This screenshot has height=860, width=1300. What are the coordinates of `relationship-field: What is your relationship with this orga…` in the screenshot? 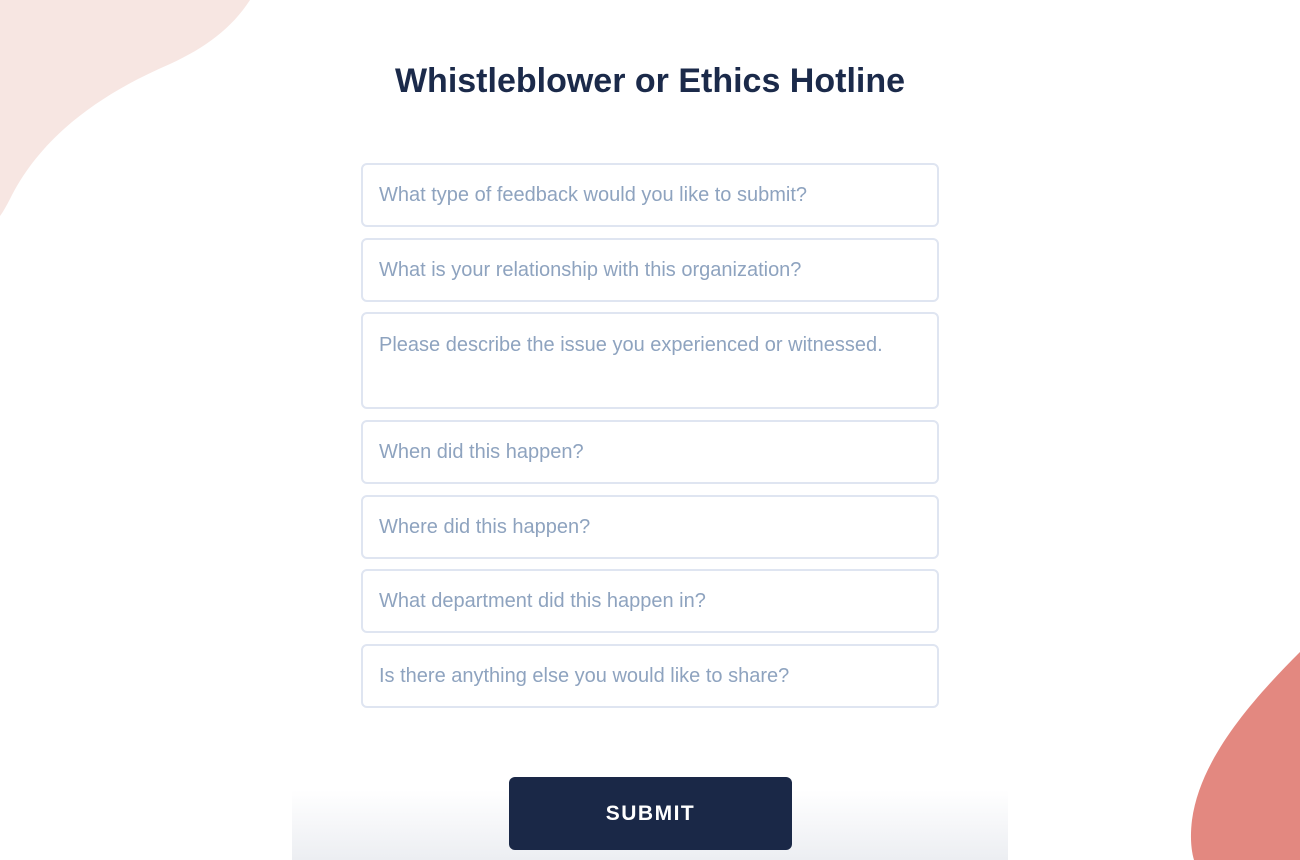 It's located at (650, 270).